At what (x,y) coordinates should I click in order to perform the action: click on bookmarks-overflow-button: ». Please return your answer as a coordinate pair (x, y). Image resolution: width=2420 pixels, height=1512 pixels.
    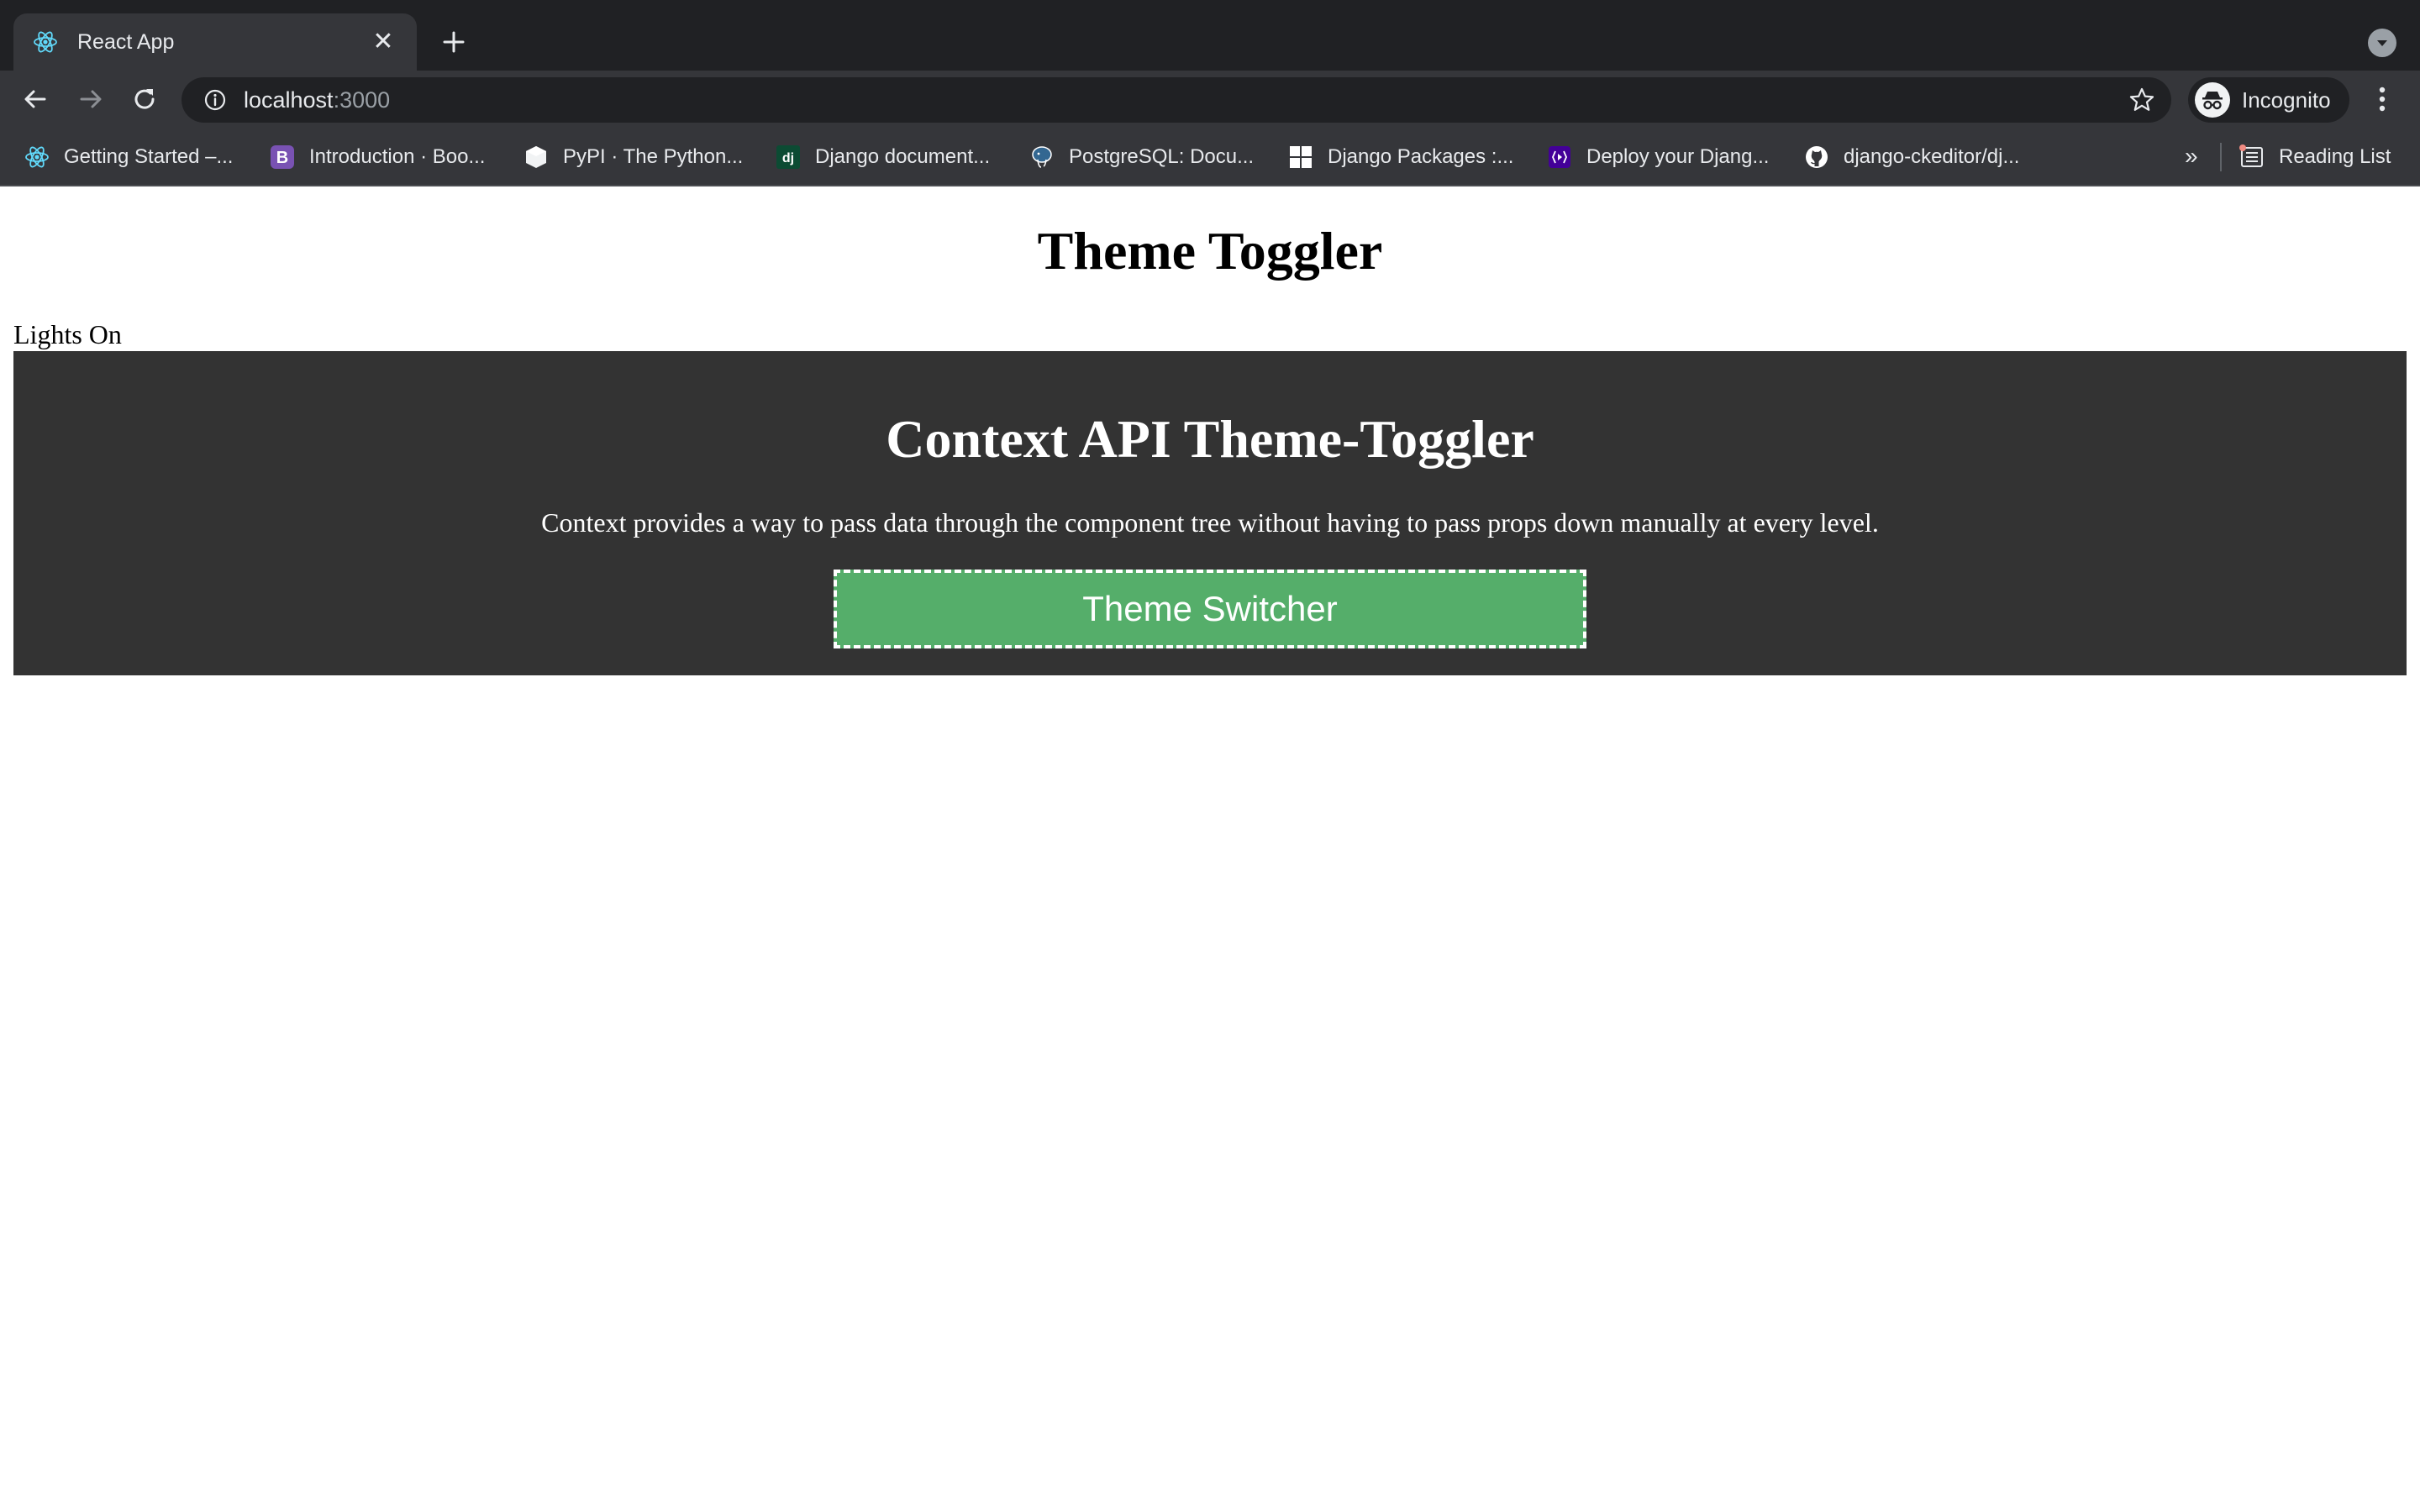
    Looking at the image, I should click on (2191, 156).